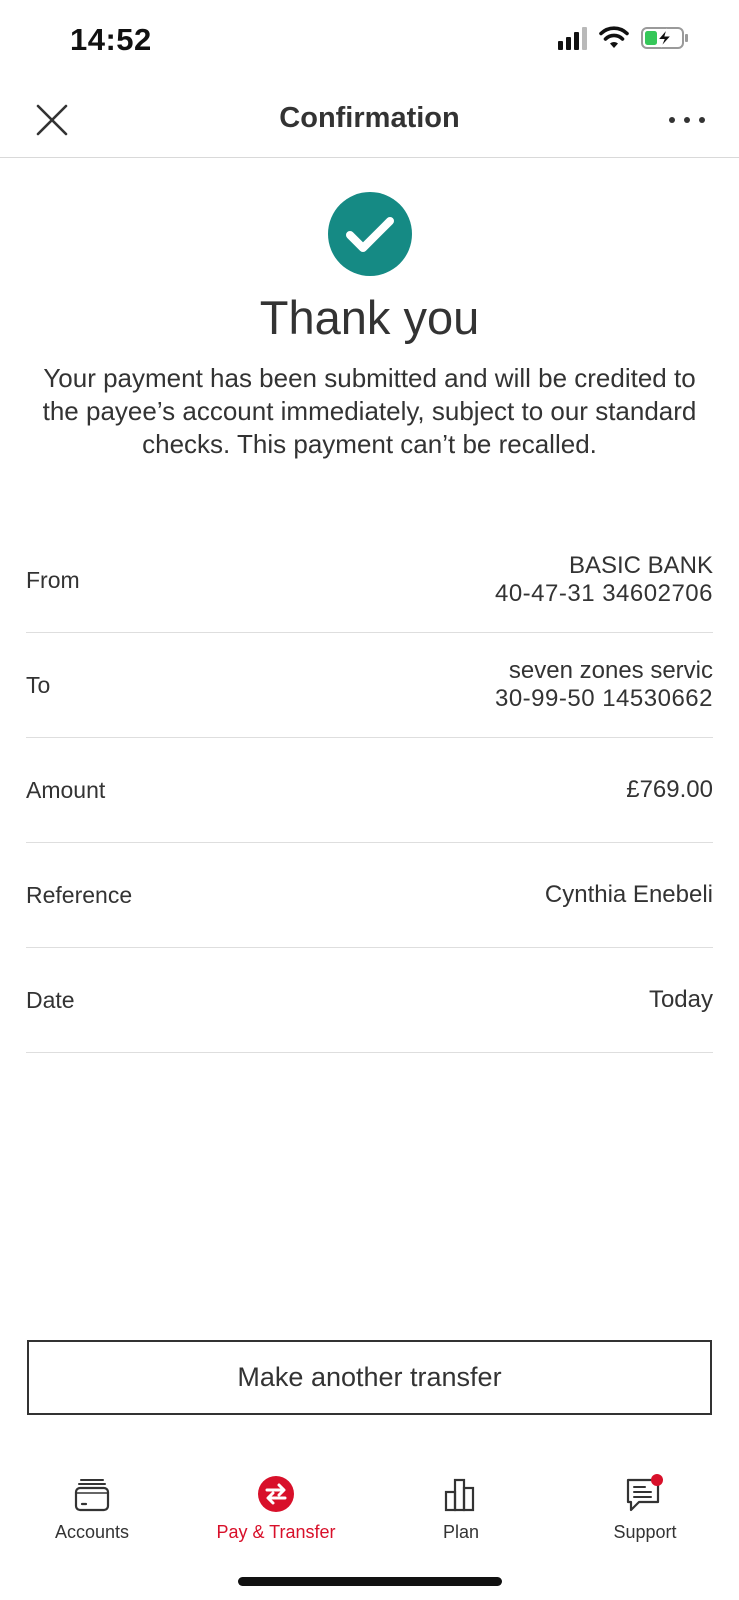  I want to click on tab-accounts: Accounts, so click(92, 1507).